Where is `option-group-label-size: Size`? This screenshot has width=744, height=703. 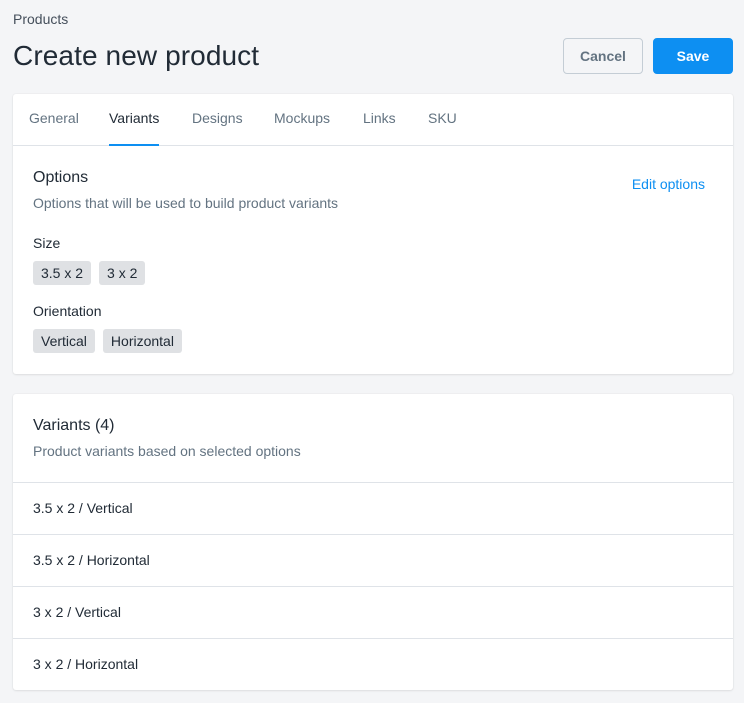
option-group-label-size: Size is located at coordinates (47, 243).